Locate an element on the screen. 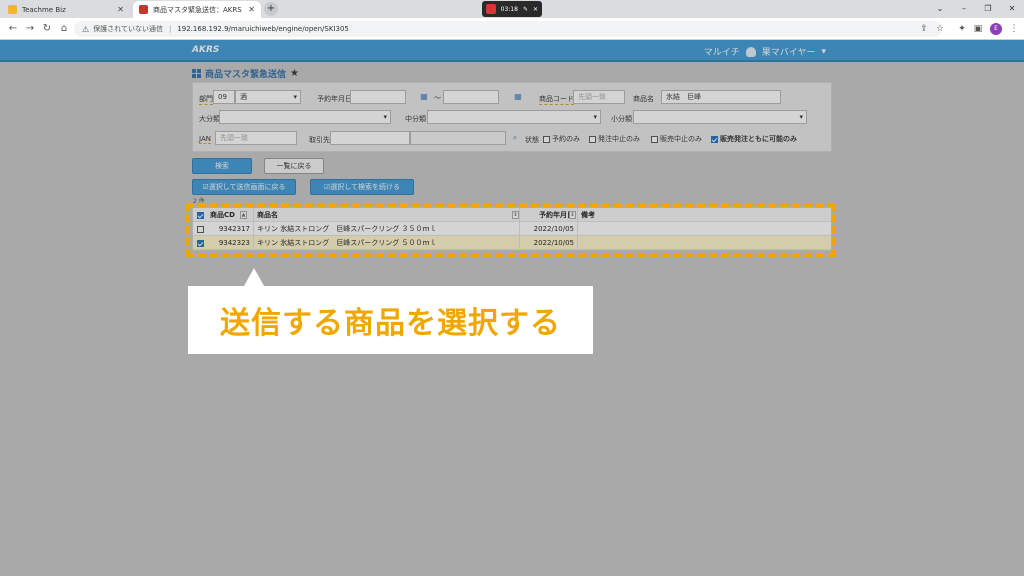 This screenshot has width=1024, height=576. status-sellable-orderable-only: 販売発注ともに可能のみ is located at coordinates (754, 139).